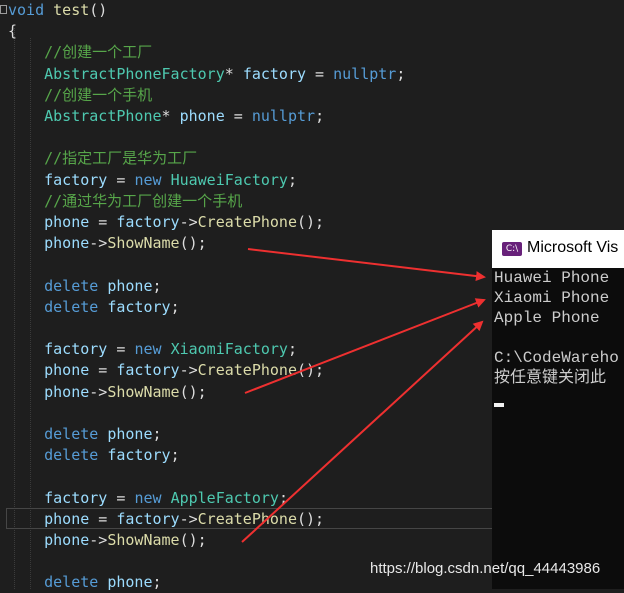  What do you see at coordinates (365, 346) in the screenshot?
I see `arrow-xiaomi` at bounding box center [365, 346].